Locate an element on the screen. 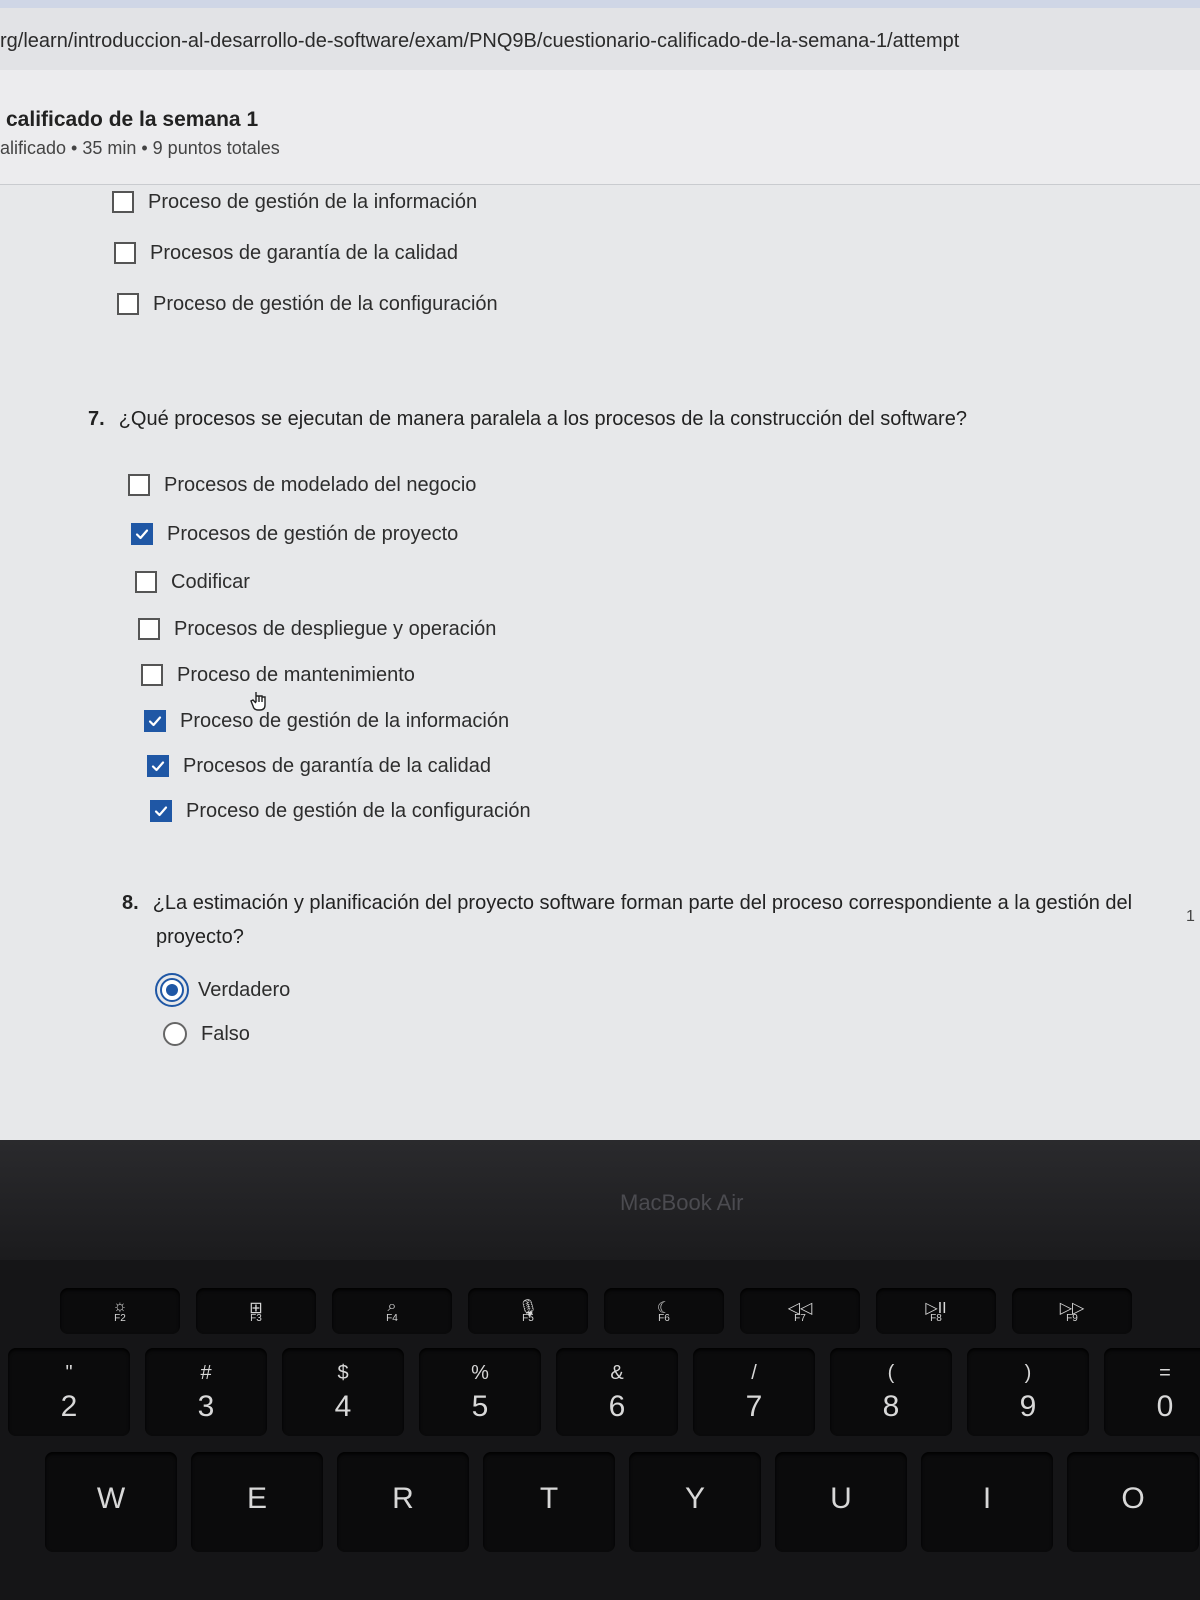 The height and width of the screenshot is (1600, 1200). radio-selected-icon is located at coordinates (172, 990).